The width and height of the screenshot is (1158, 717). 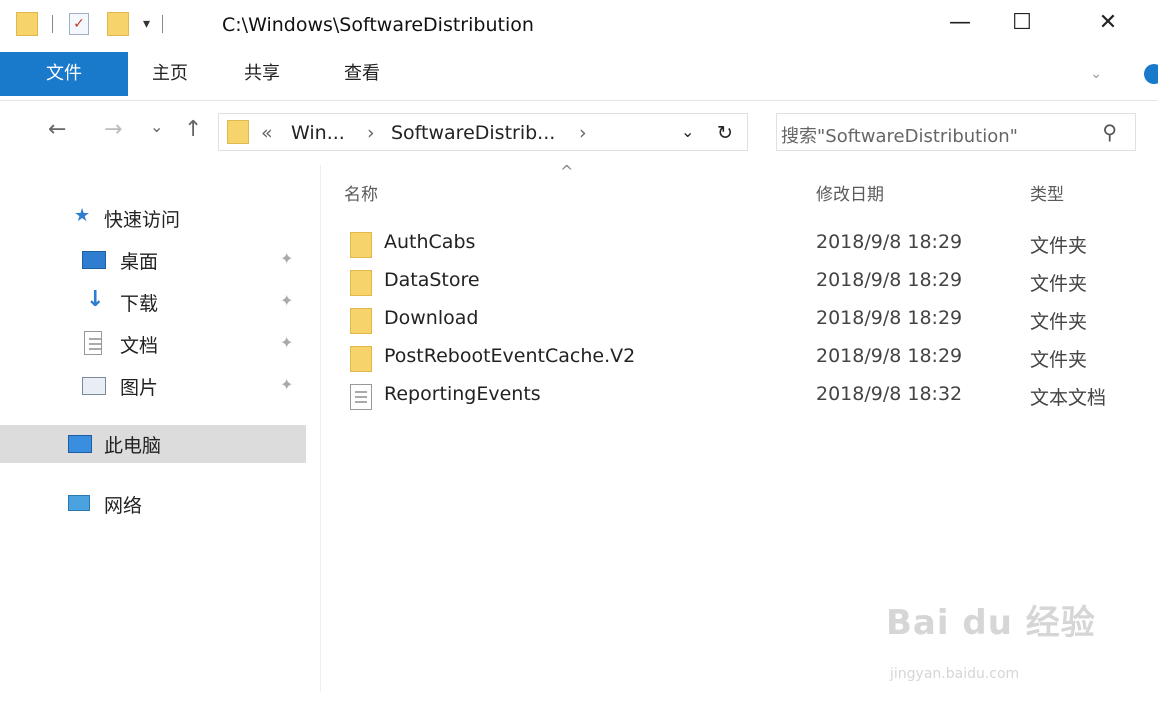 I want to click on search-box: 搜索"SoftwareDistribution" ⚲, so click(x=956, y=132).